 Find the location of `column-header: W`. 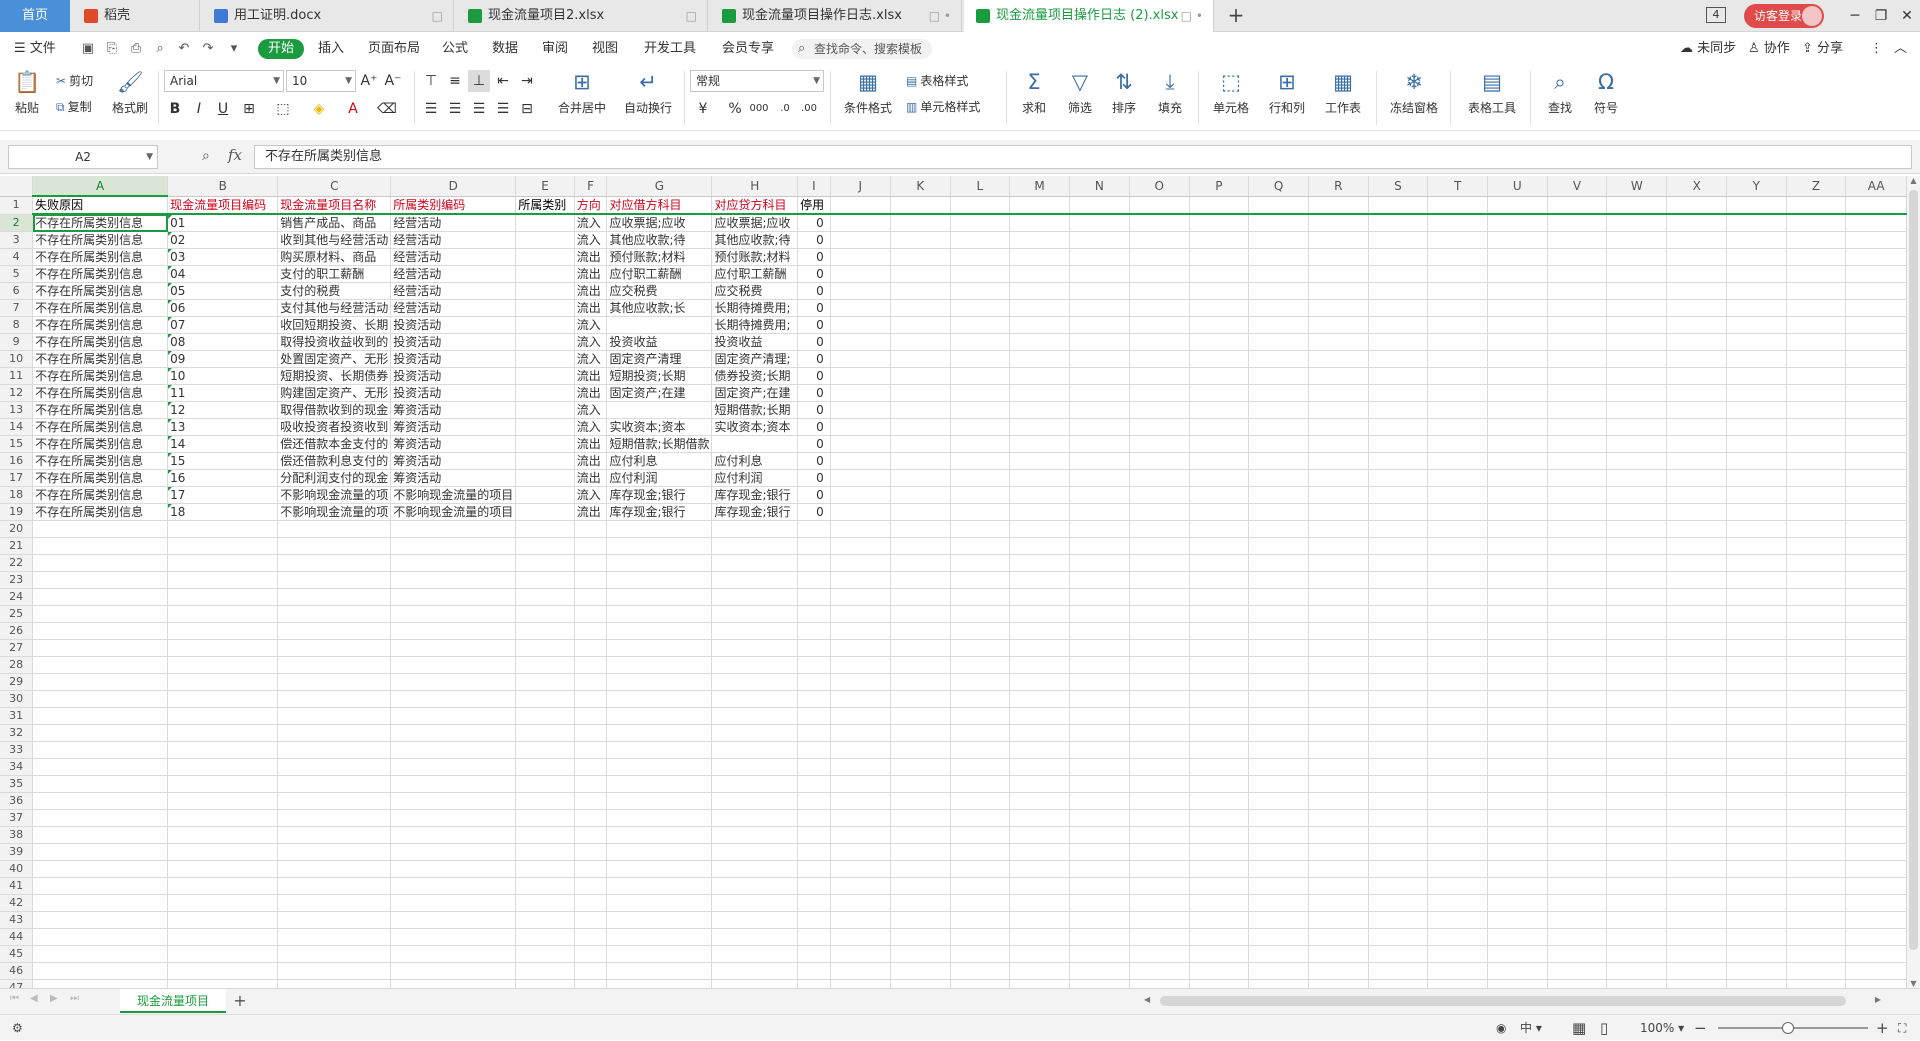

column-header: W is located at coordinates (1637, 186).